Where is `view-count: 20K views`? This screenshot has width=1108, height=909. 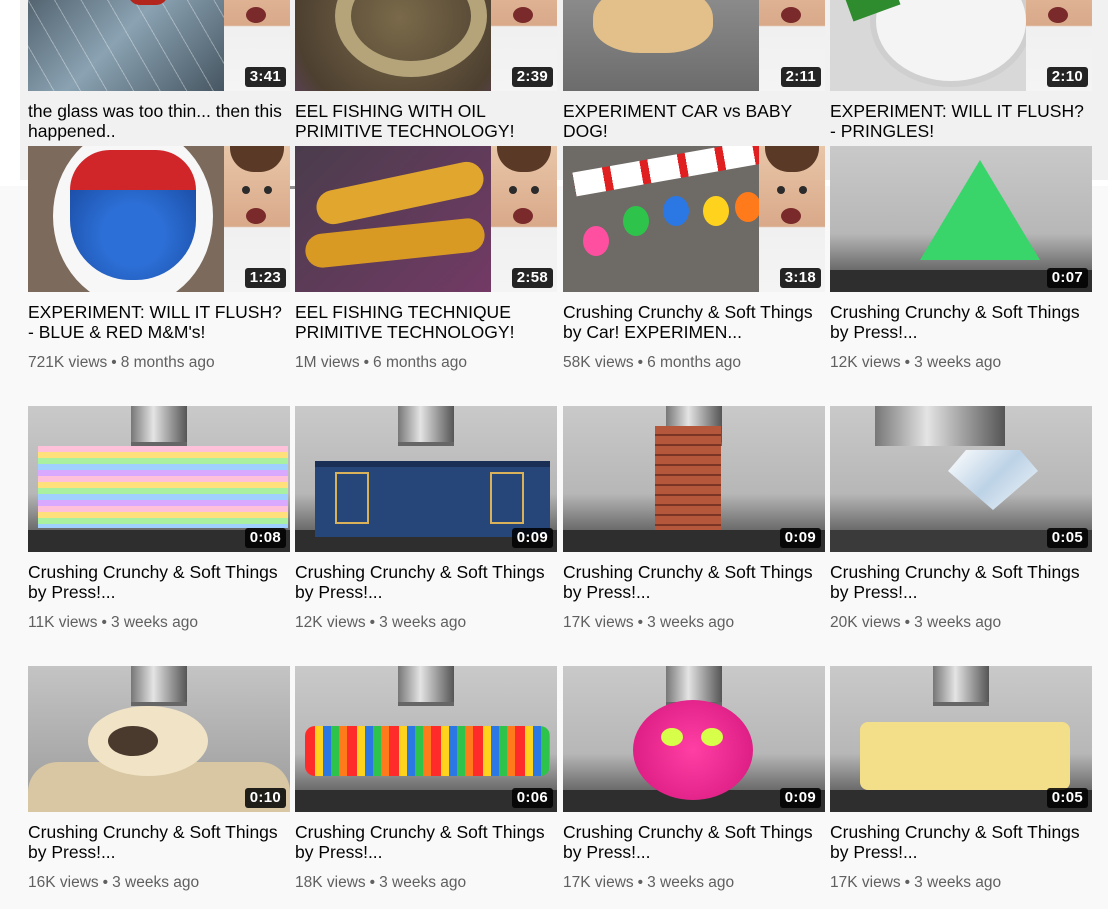
view-count: 20K views is located at coordinates (865, 622).